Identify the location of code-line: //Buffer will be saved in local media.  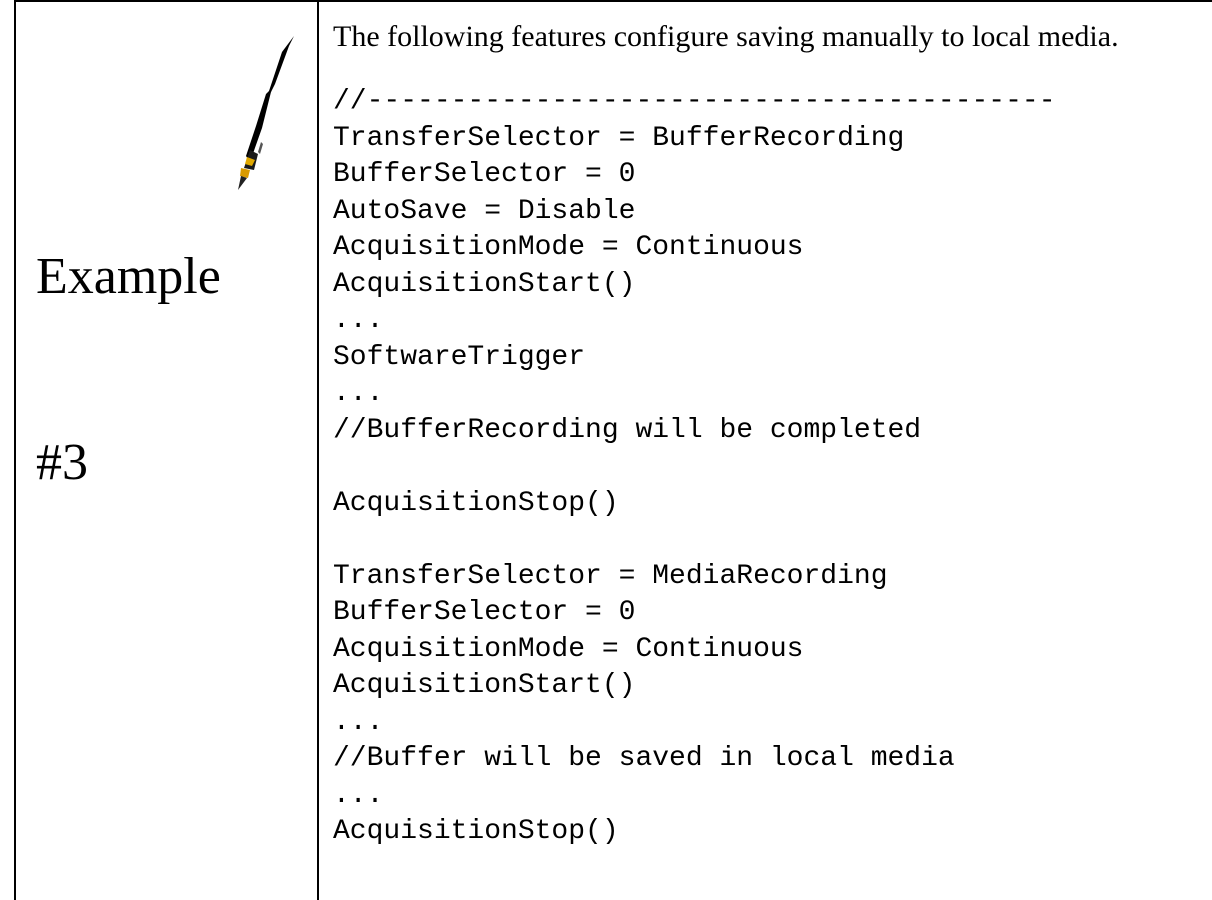
(644, 758).